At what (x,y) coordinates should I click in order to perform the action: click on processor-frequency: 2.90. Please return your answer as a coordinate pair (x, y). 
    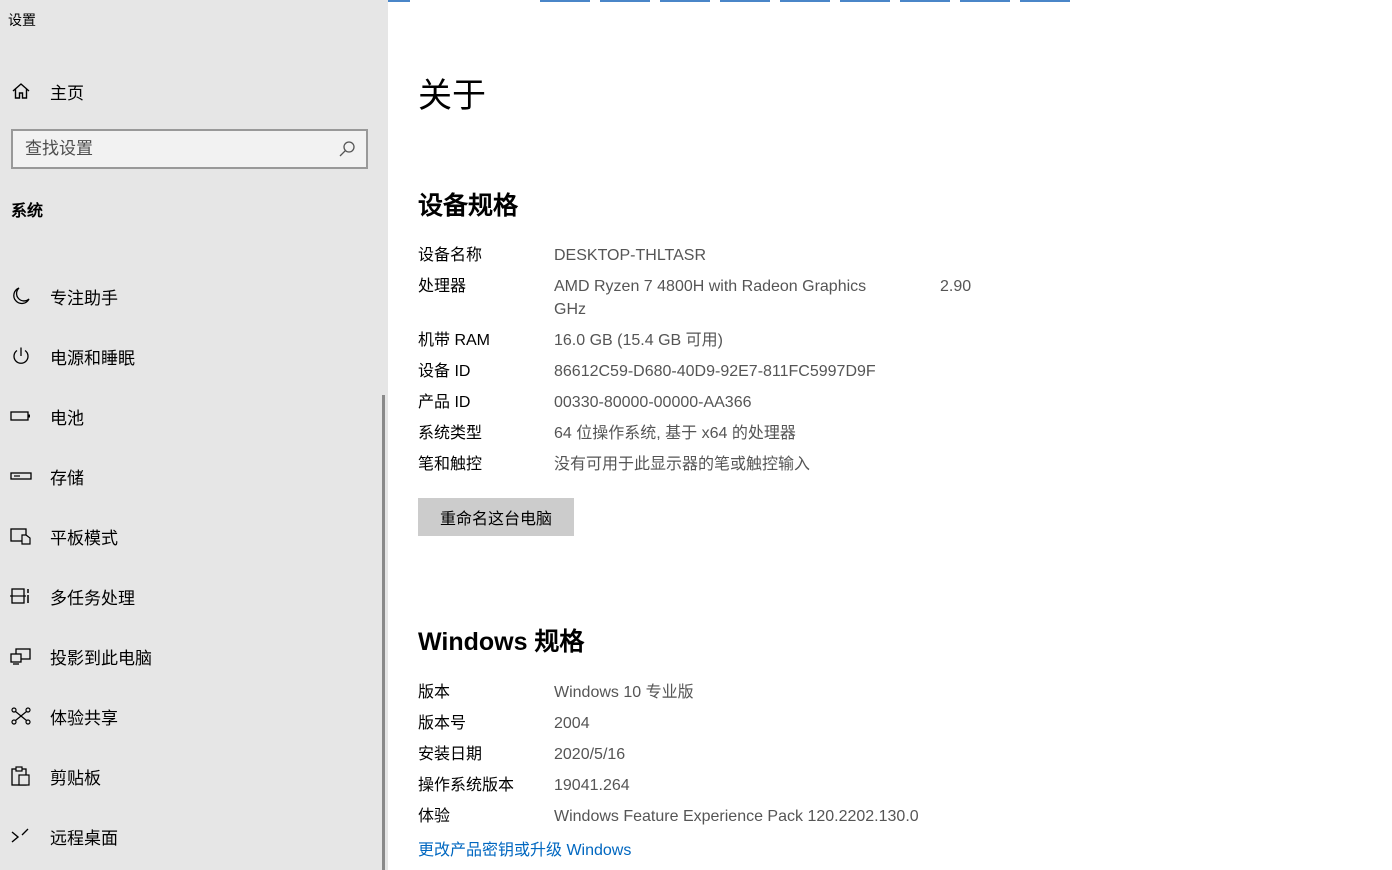
    Looking at the image, I should click on (956, 286).